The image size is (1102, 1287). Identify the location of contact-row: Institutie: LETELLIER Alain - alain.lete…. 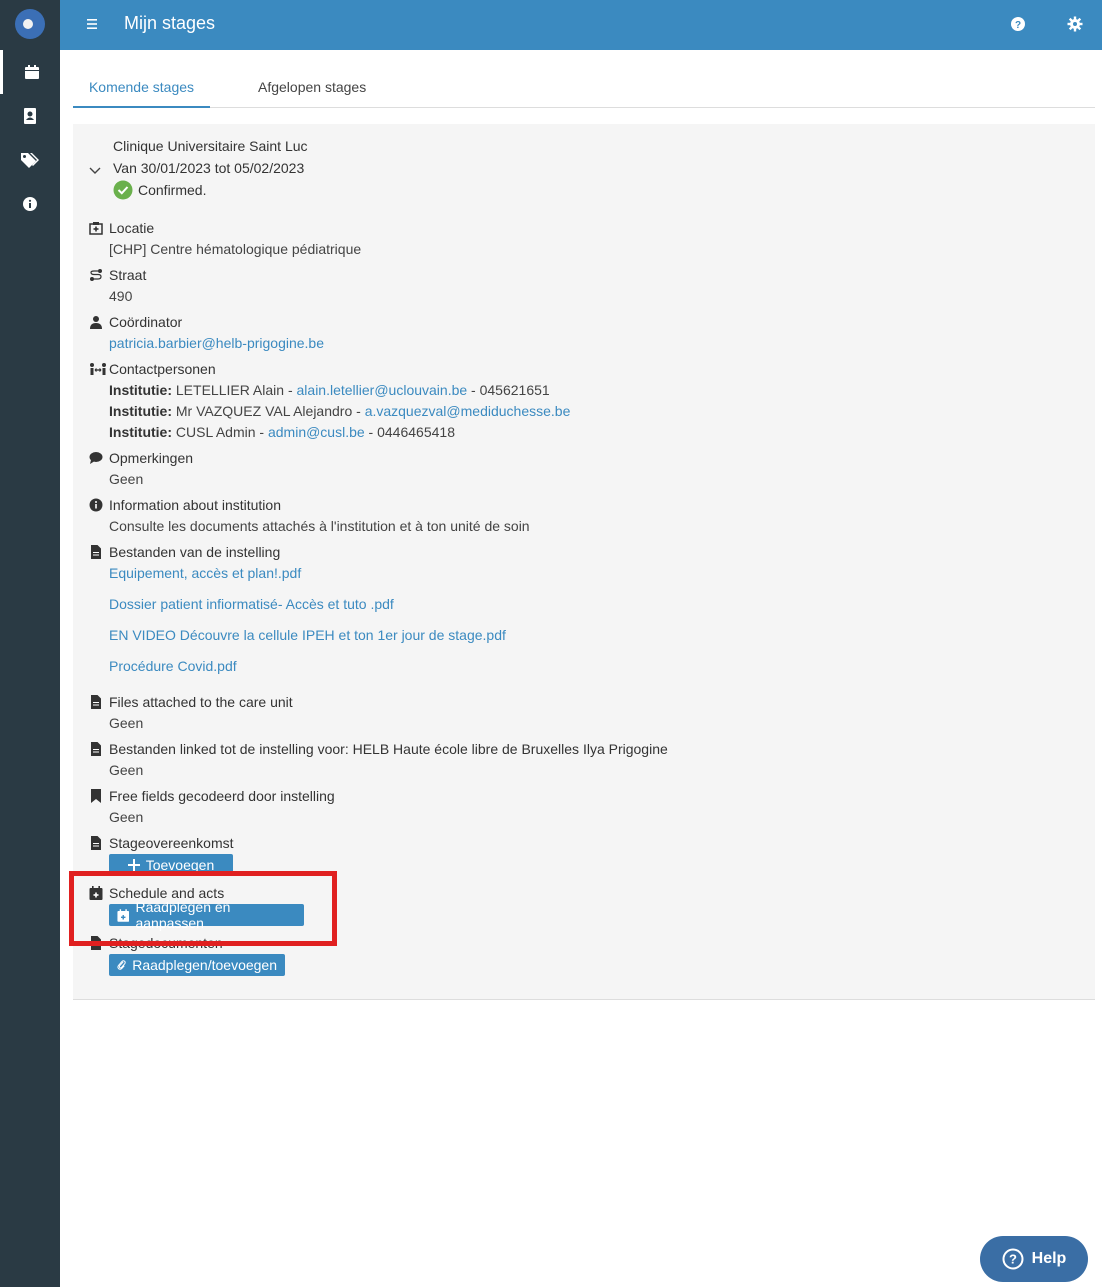
(329, 390).